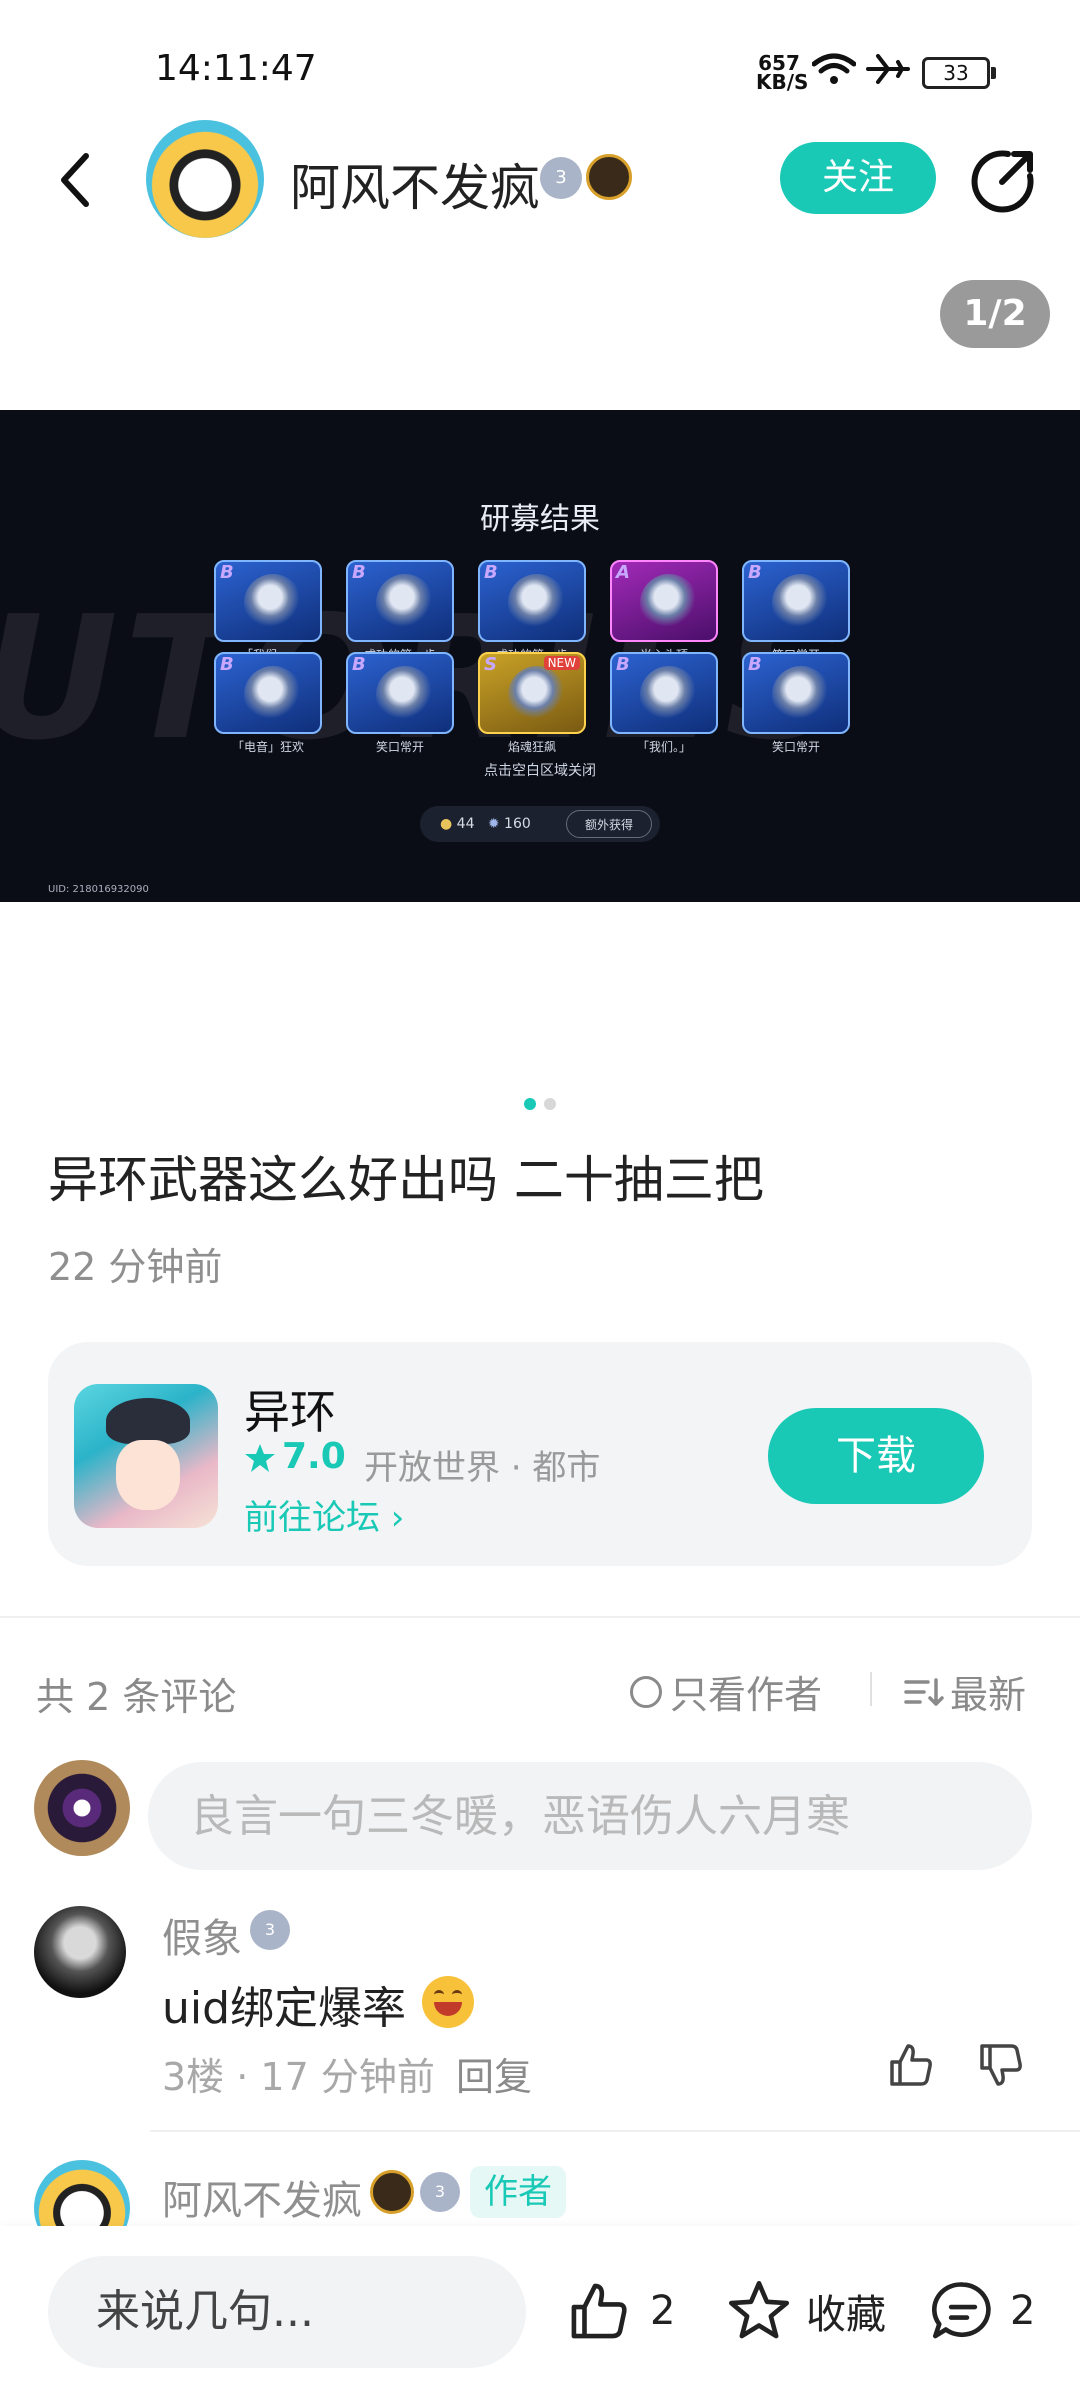 This screenshot has width=1080, height=2400. Describe the element at coordinates (482, 1468) in the screenshot. I see `game-tags: 开放世界 · 都市` at that location.